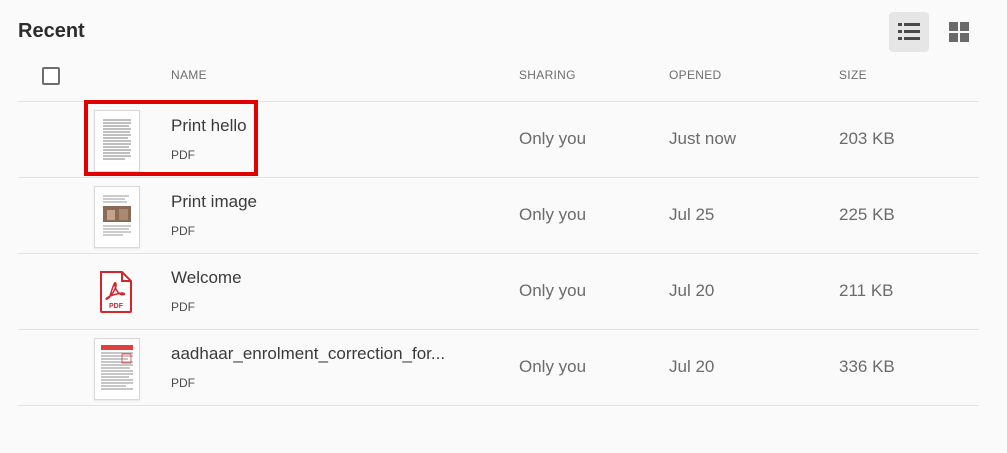  I want to click on file-size: 336 KB, so click(867, 366).